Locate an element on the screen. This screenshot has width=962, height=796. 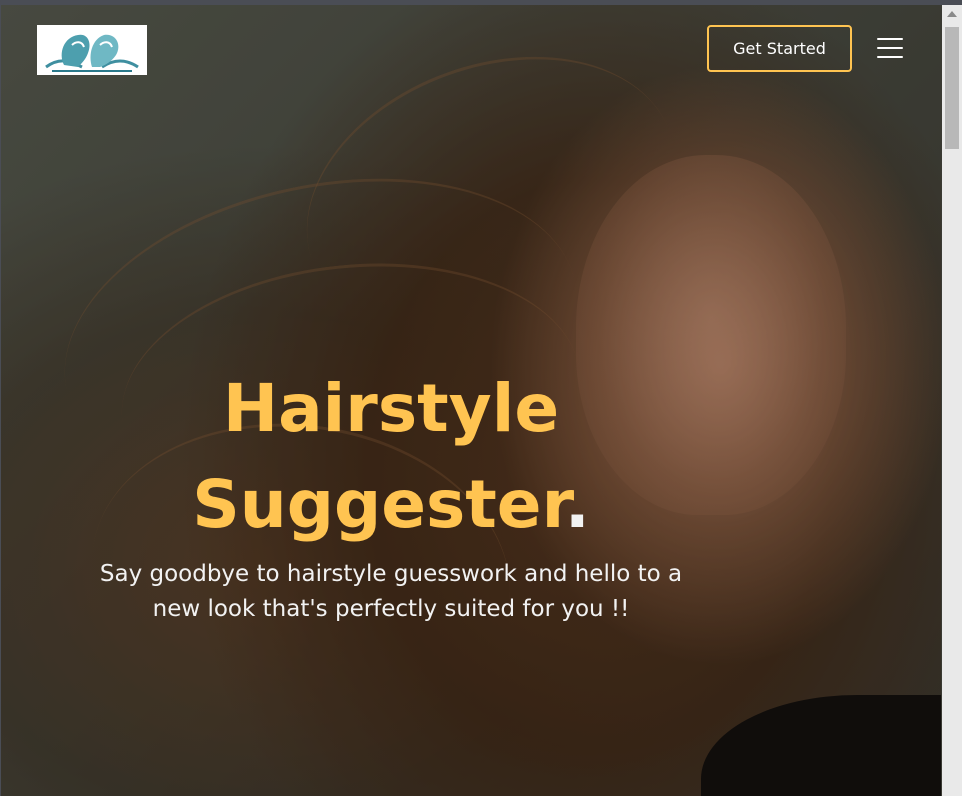
site-logo is located at coordinates (92, 50).